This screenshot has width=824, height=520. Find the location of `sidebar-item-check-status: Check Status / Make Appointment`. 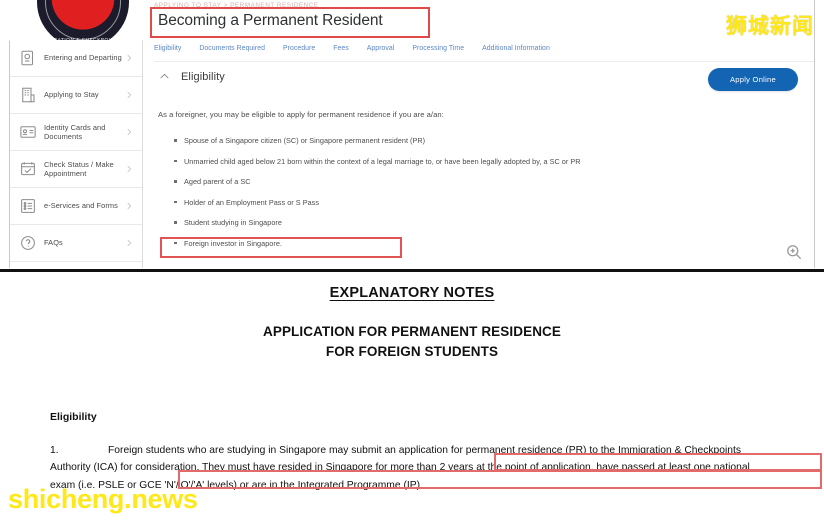

sidebar-item-check-status: Check Status / Make Appointment is located at coordinates (76, 169).